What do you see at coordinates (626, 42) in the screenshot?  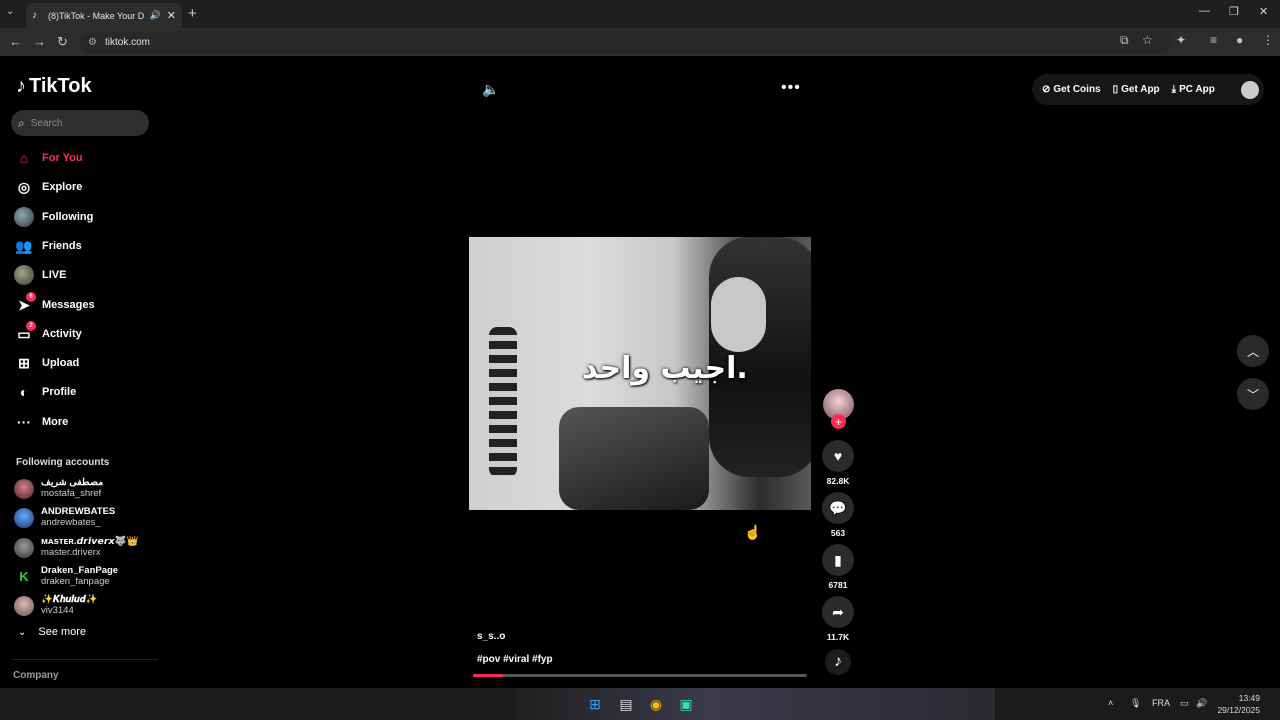 I see `address-bar: ⚙ tiktok.com` at bounding box center [626, 42].